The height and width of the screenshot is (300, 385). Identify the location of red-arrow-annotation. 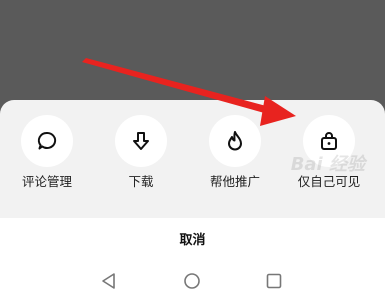
(189, 92).